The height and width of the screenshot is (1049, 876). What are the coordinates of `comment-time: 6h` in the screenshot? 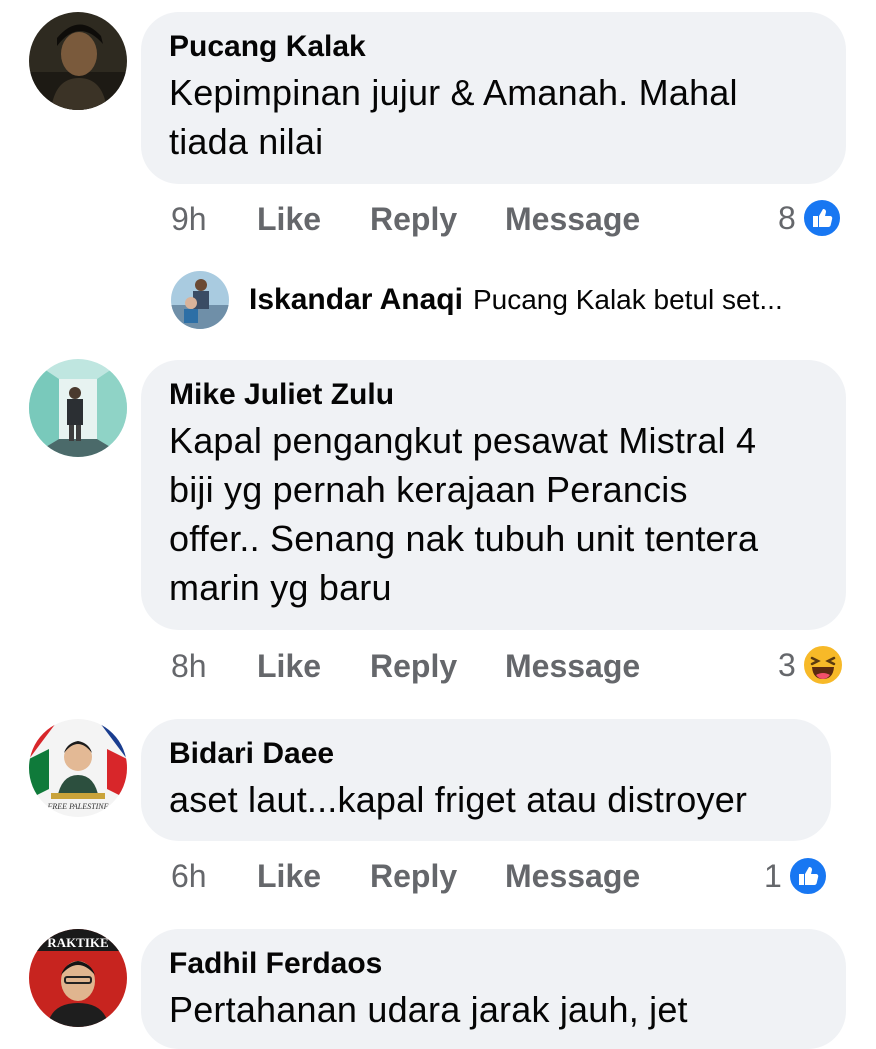 It's located at (189, 876).